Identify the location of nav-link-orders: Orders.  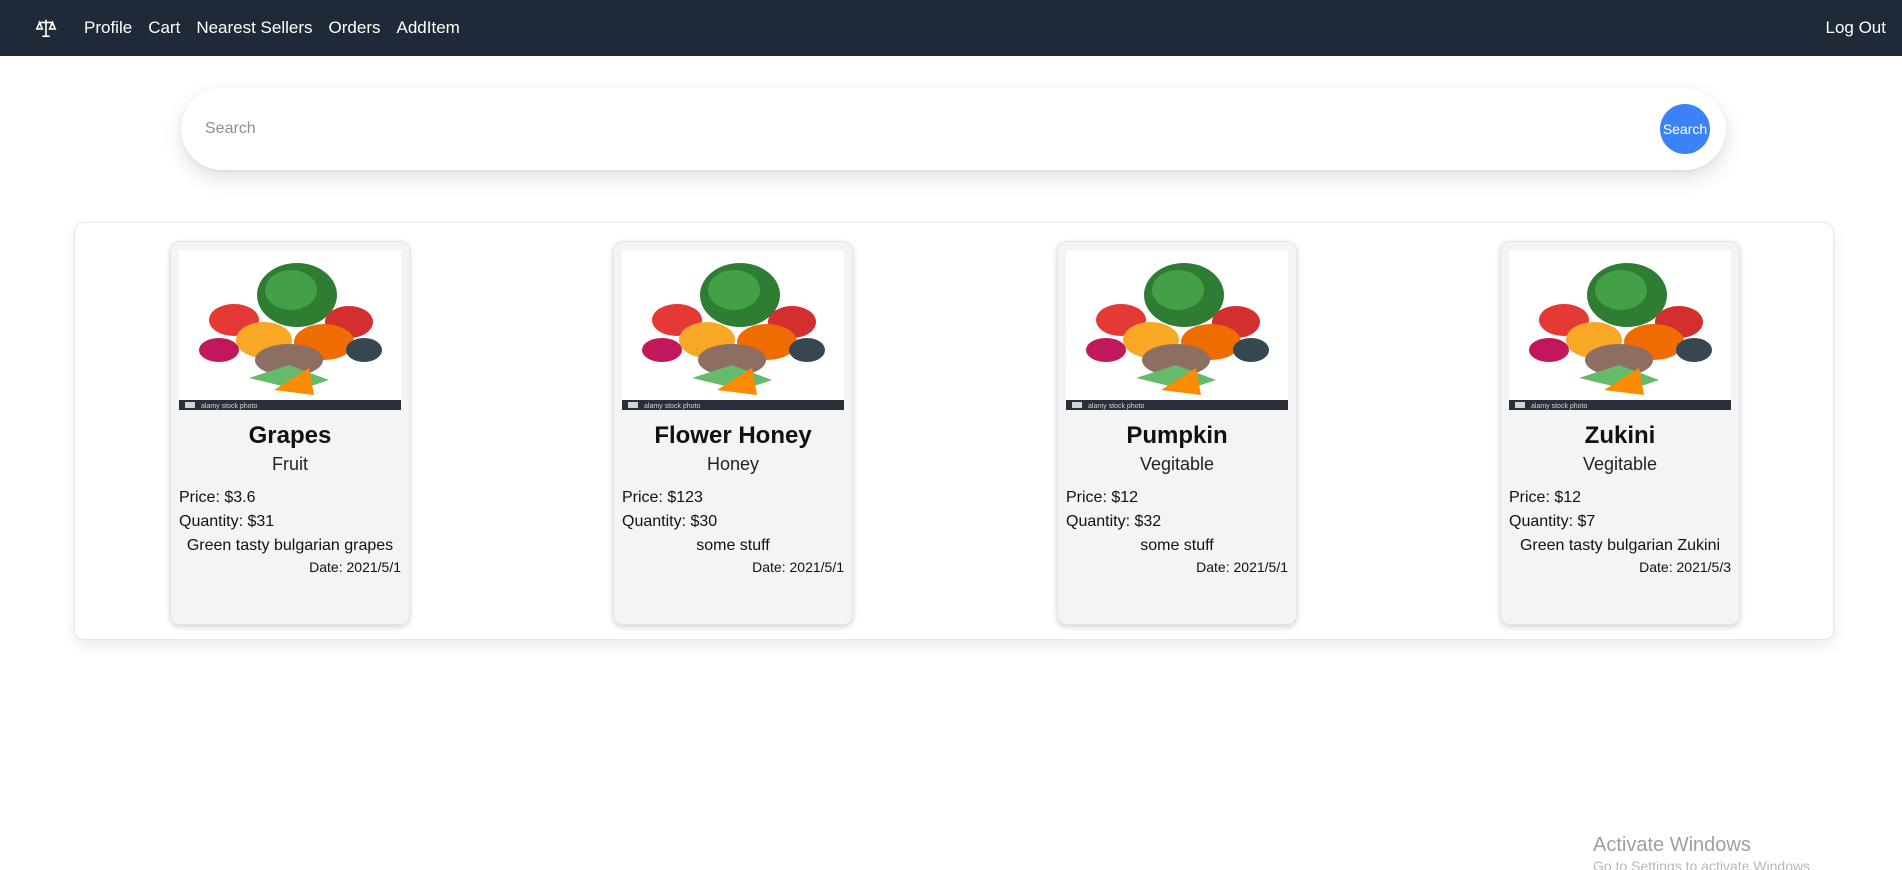
(355, 28).